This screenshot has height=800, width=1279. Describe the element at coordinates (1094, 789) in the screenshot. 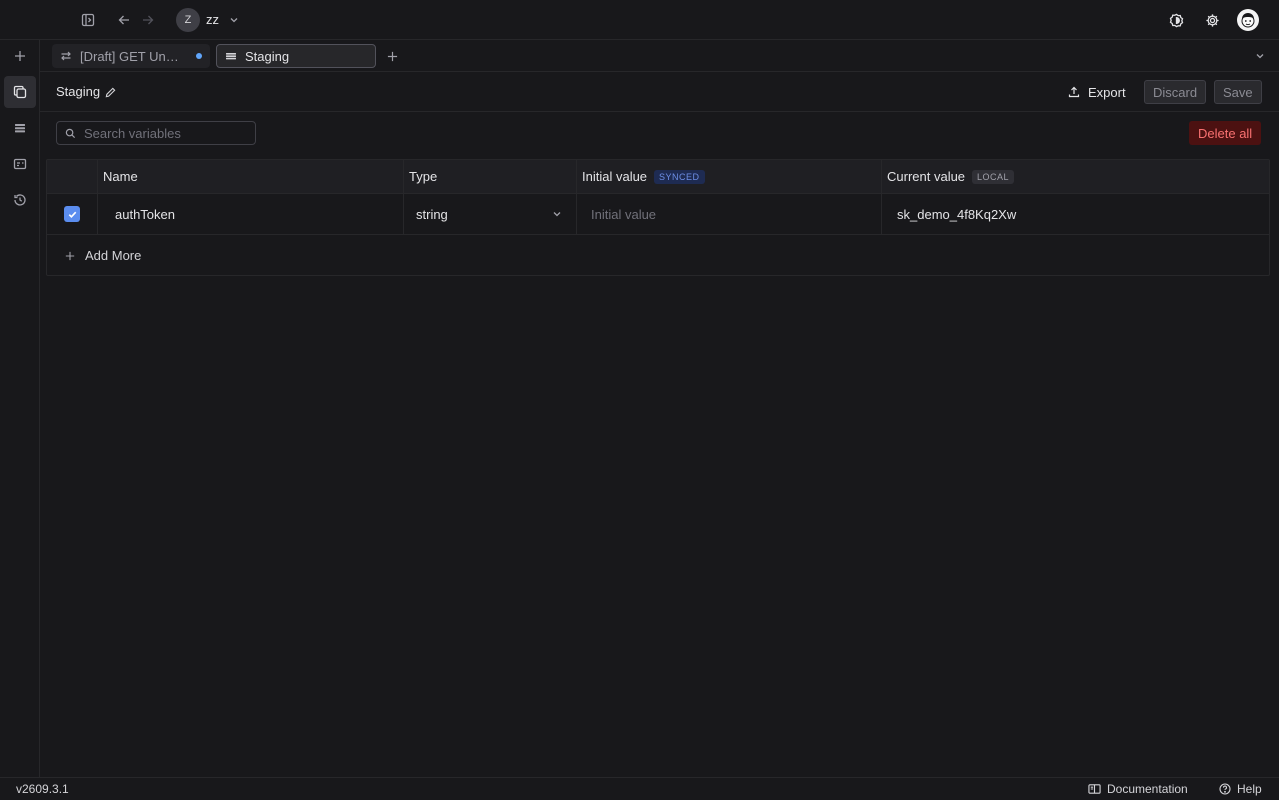

I see `book-icon` at that location.